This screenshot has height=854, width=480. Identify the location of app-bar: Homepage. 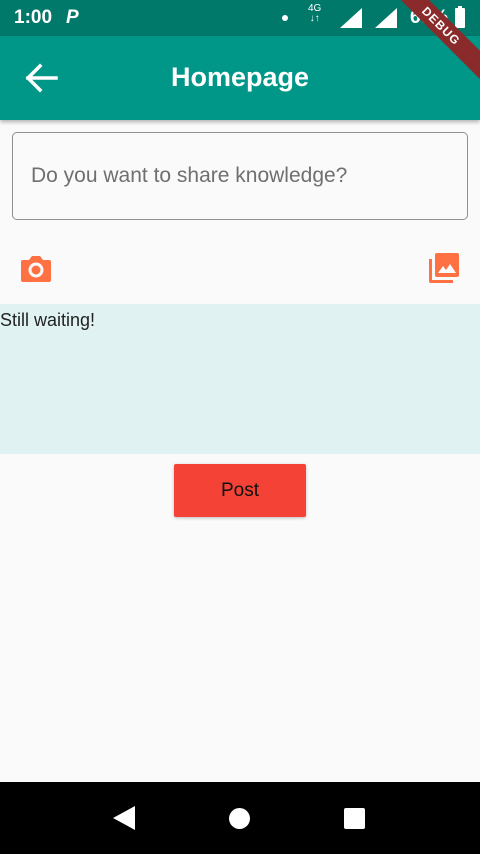
(240, 78).